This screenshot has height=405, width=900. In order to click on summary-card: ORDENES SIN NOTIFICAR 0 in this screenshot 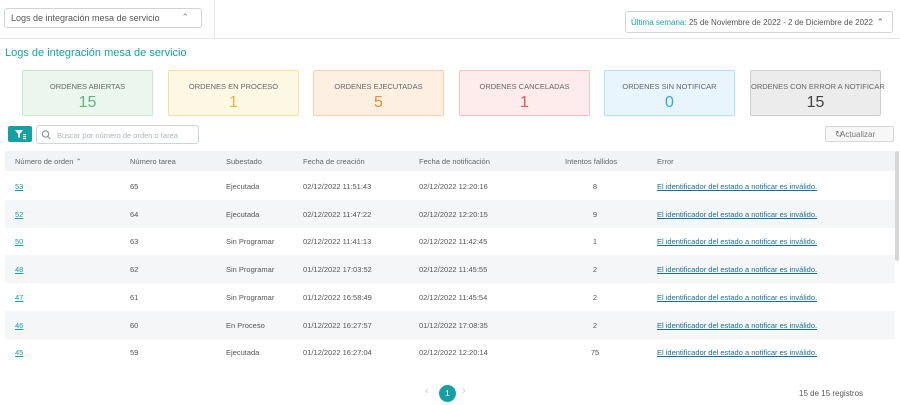, I will do `click(669, 93)`.